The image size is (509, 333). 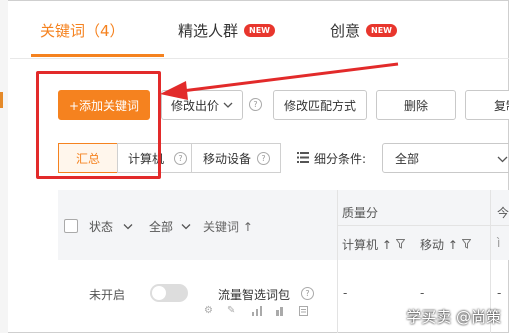 I want to click on annotation-arrow-icon, so click(x=279, y=81).